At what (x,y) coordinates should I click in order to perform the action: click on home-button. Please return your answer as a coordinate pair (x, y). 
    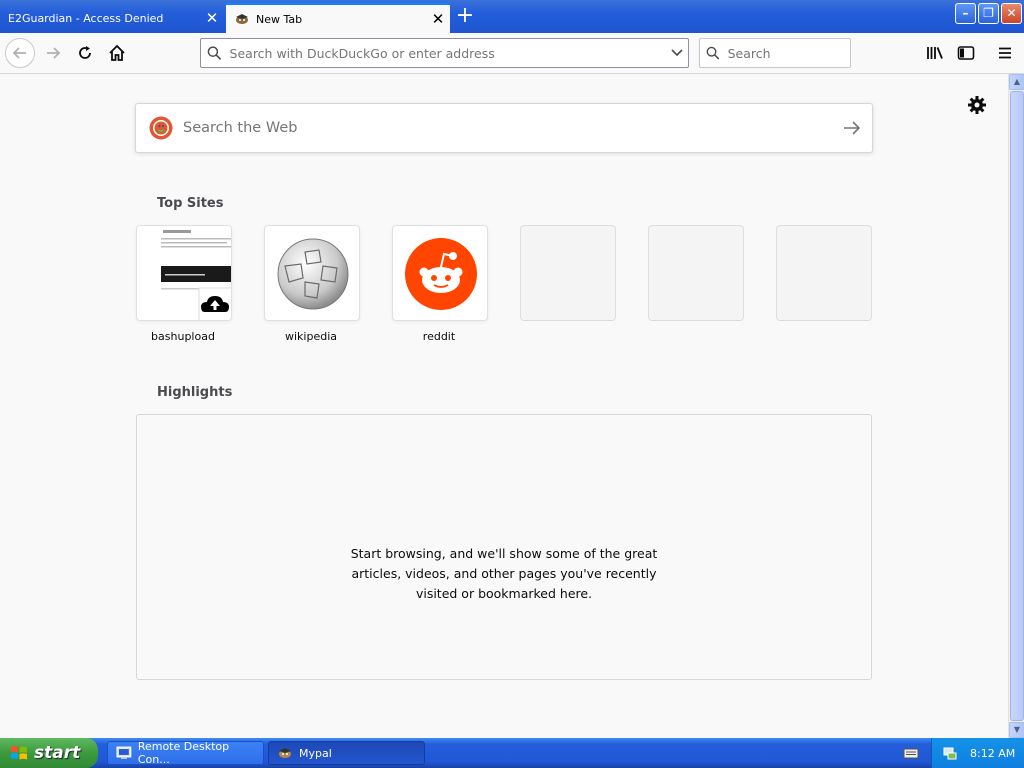
    Looking at the image, I should click on (117, 53).